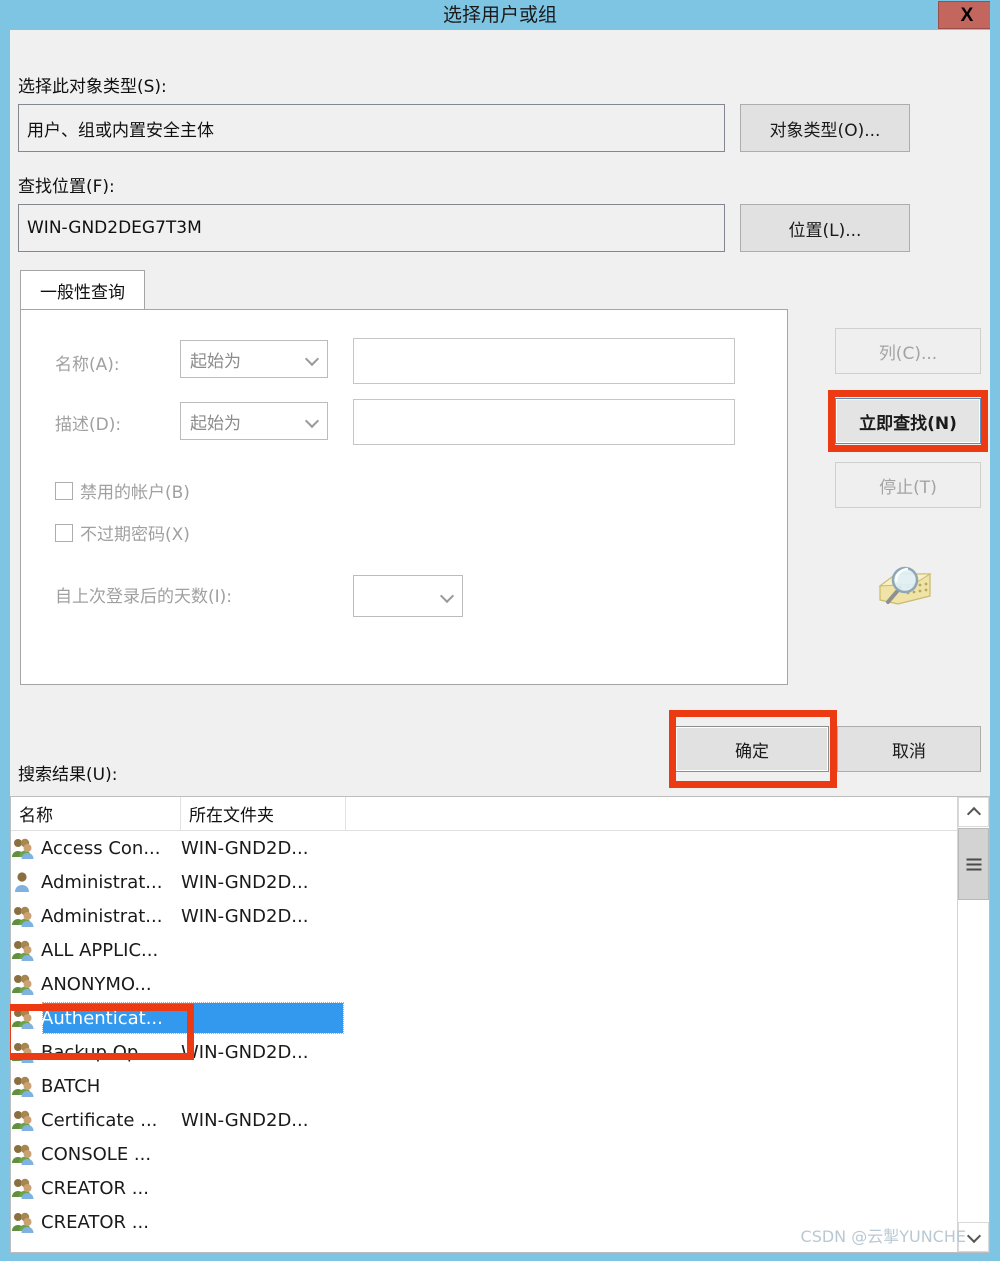 Image resolution: width=1000 pixels, height=1261 pixels. Describe the element at coordinates (144, 597) in the screenshot. I see `days-since-logon-label: 自上次登录后的天数(I):` at that location.